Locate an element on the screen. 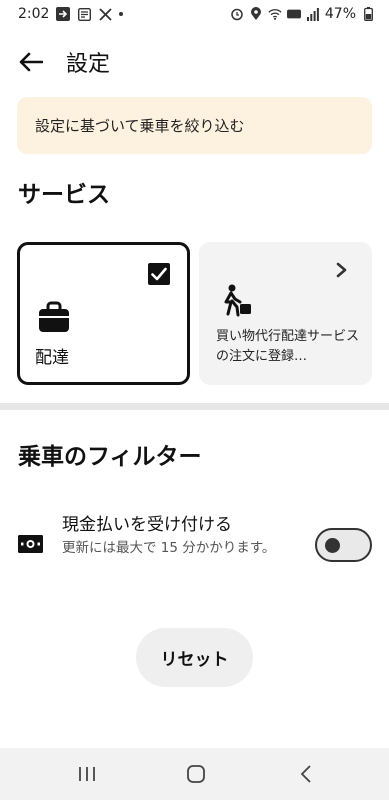  alarm-icon is located at coordinates (237, 14).